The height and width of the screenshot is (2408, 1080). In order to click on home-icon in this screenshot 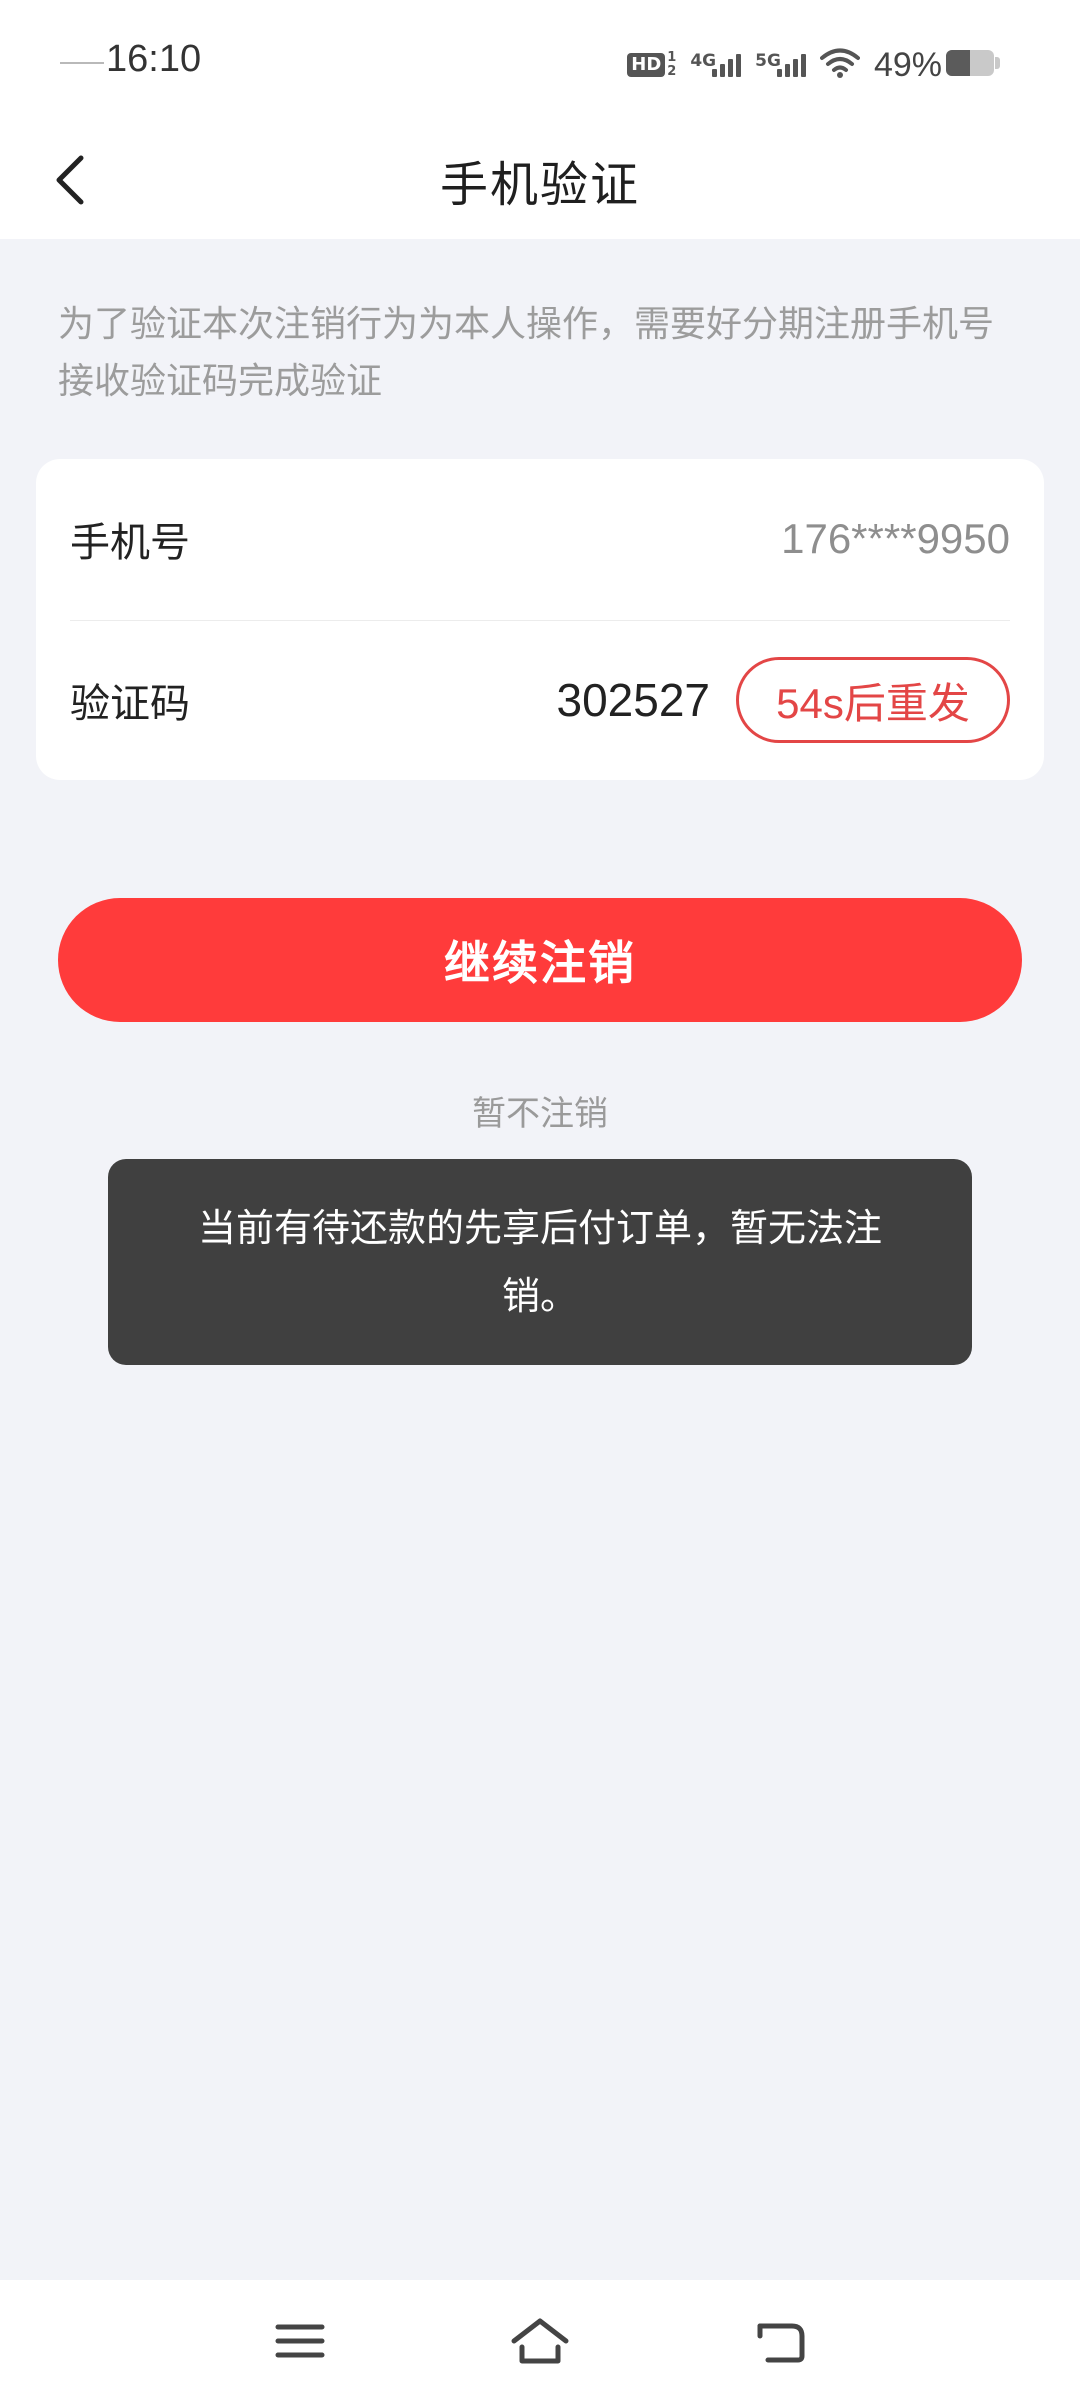, I will do `click(540, 2343)`.